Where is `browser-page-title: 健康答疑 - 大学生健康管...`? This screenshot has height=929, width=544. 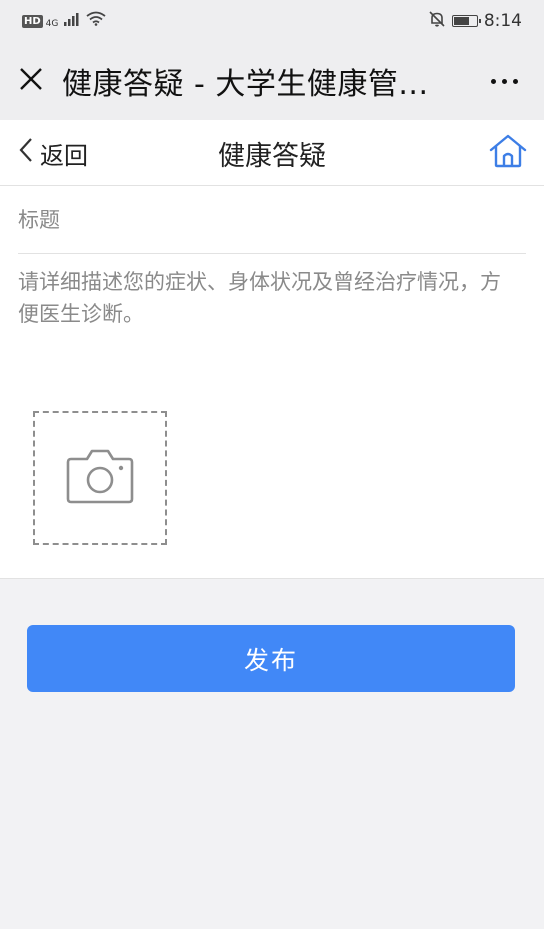 browser-page-title: 健康答疑 - 大学生健康管... is located at coordinates (245, 84).